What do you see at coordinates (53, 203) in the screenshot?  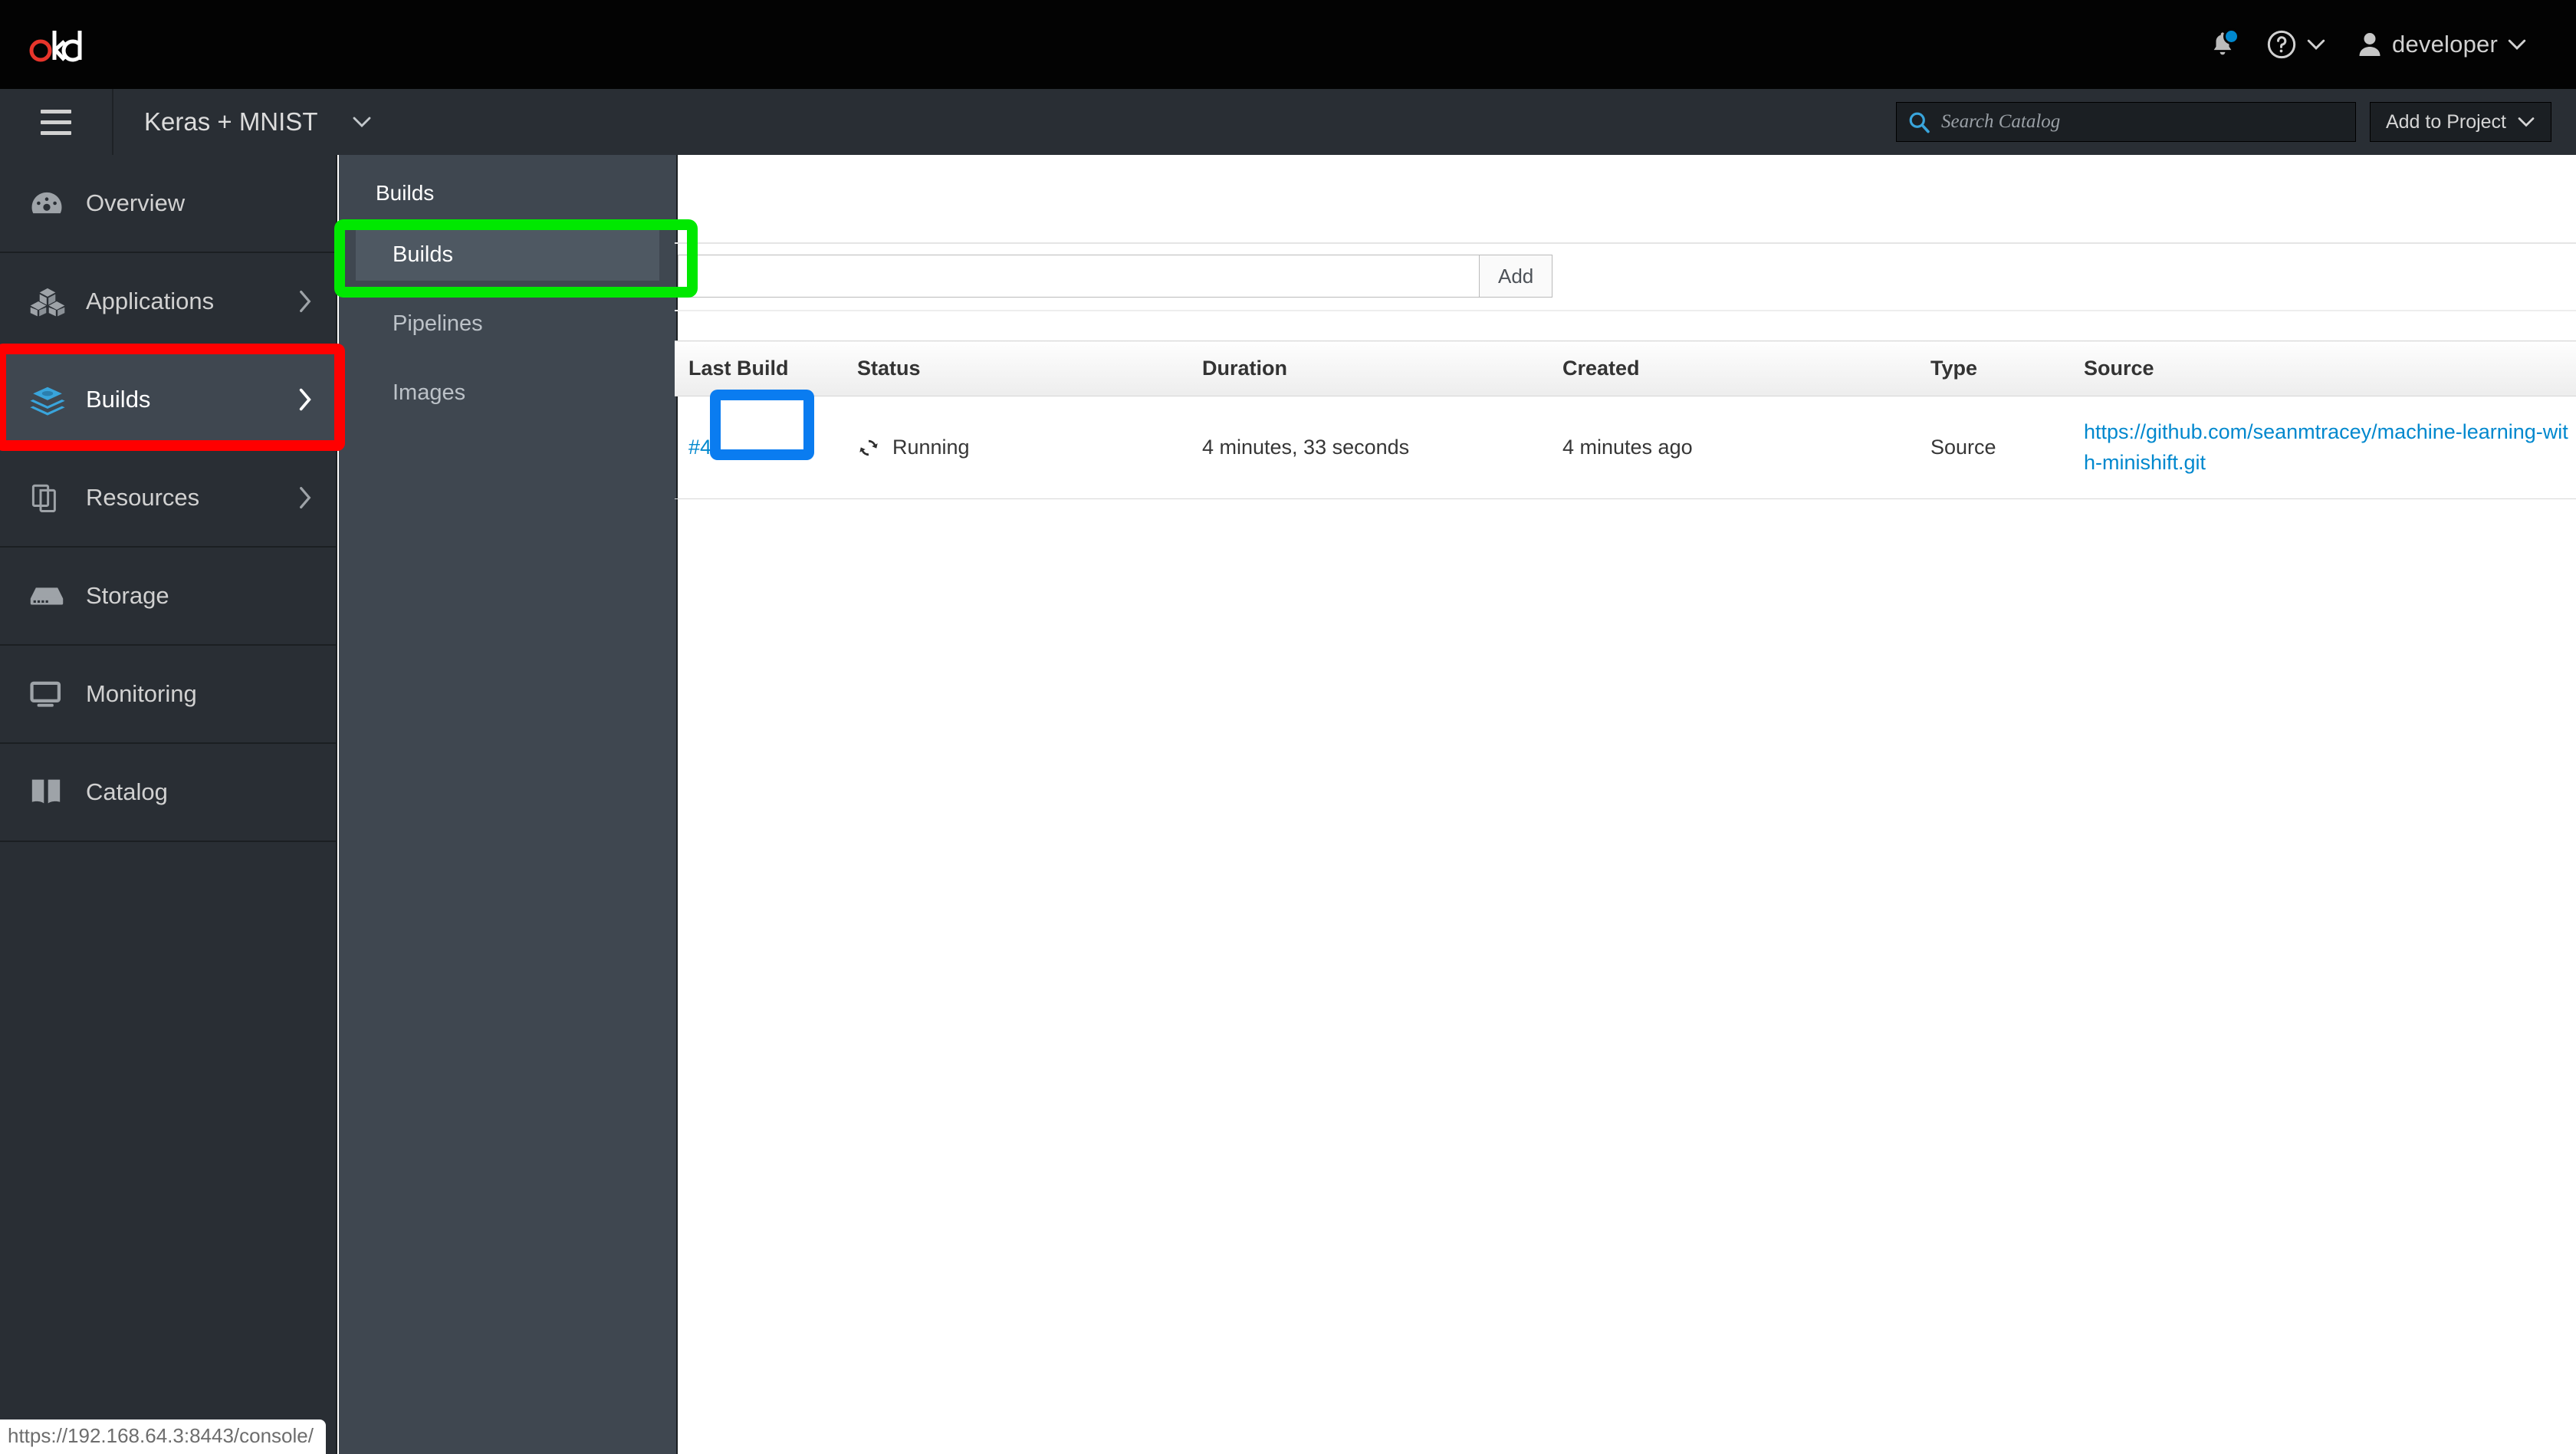 I see `dashboard-gauge-icon` at bounding box center [53, 203].